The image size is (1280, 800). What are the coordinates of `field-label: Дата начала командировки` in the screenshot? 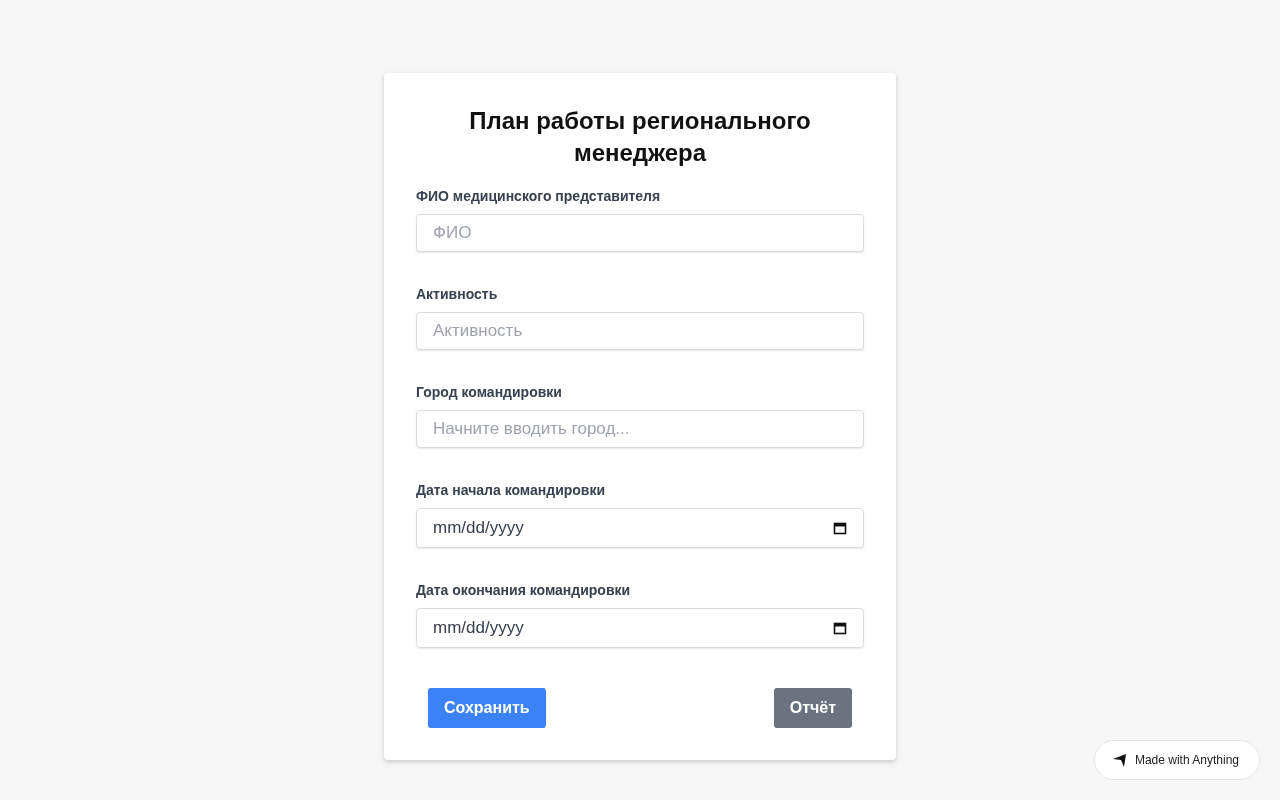 It's located at (511, 490).